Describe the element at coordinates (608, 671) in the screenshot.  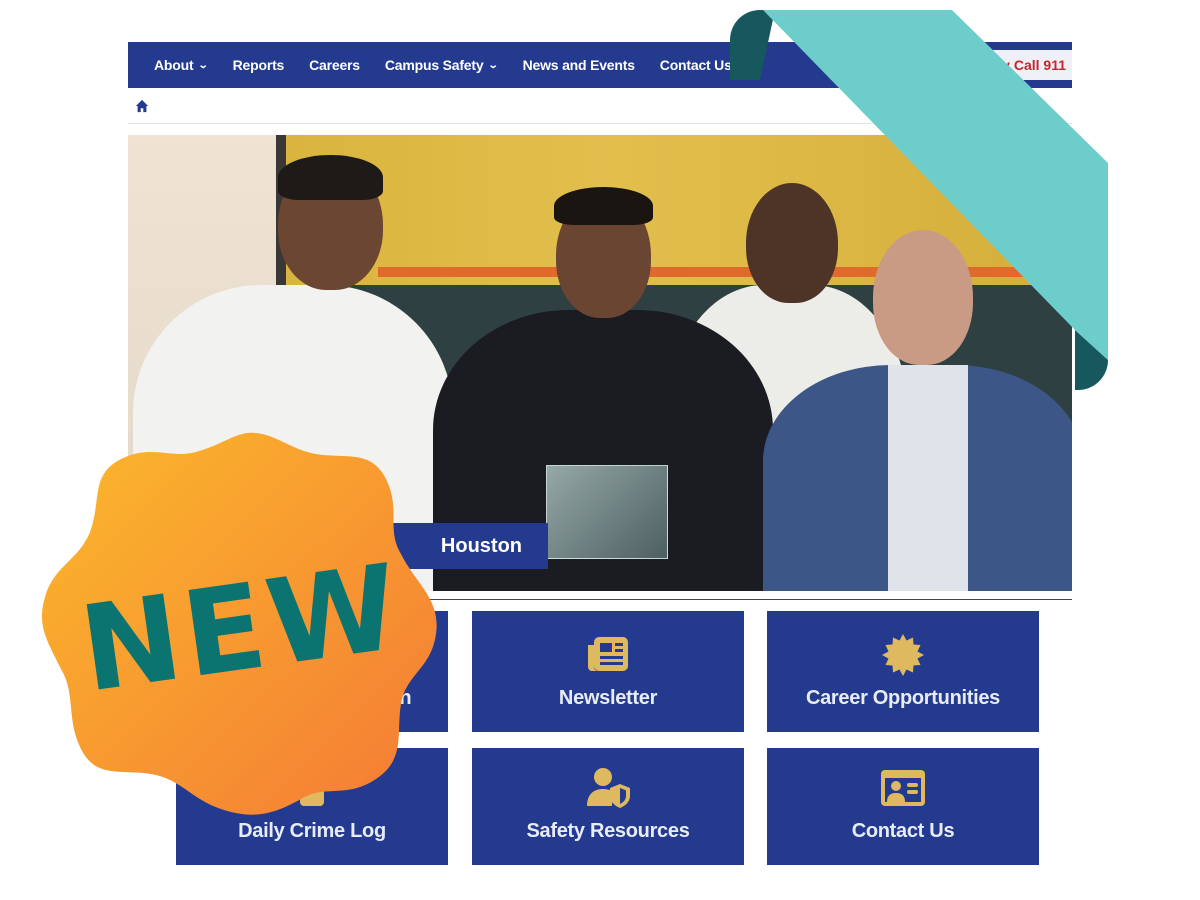
I see `tile-newsletter: Newsletter` at that location.